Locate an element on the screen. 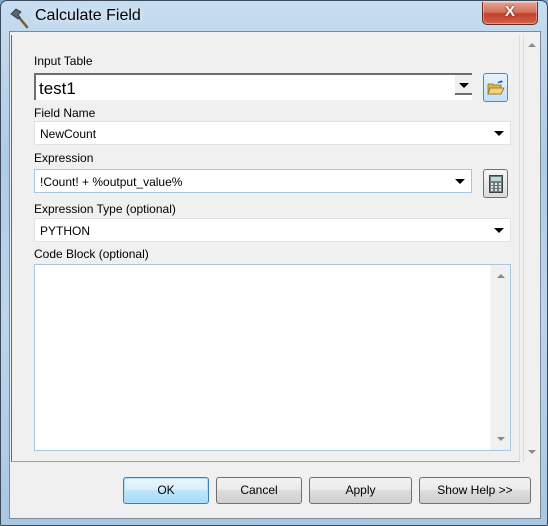  browse-button is located at coordinates (495, 87).